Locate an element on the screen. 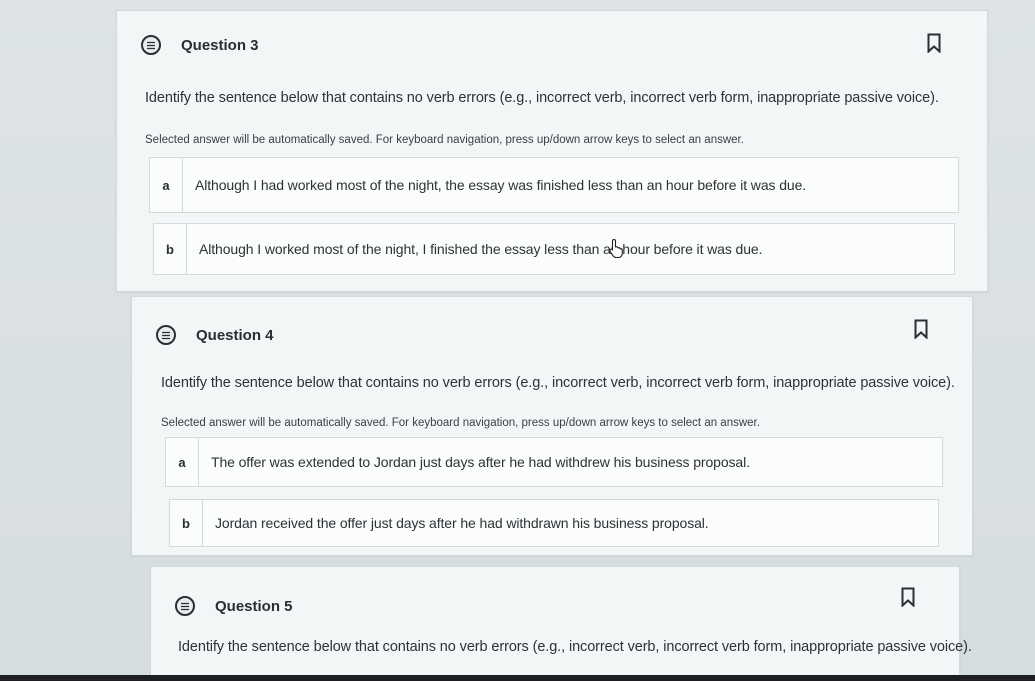 The height and width of the screenshot is (681, 1035). question-title: Question 3 is located at coordinates (220, 45).